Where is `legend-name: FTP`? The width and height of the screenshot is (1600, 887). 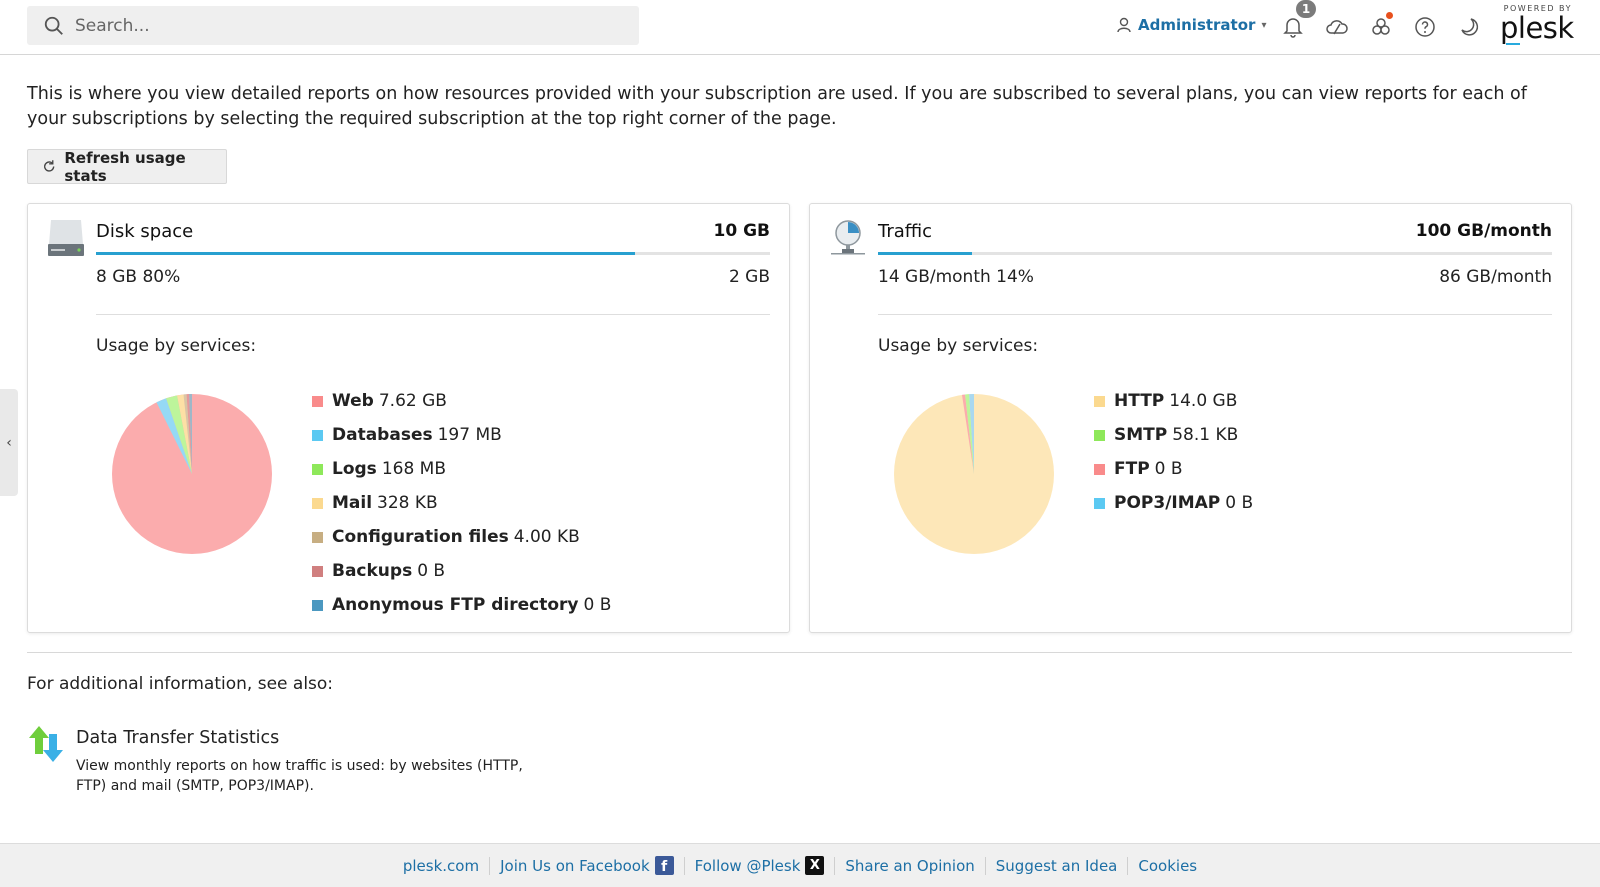 legend-name: FTP is located at coordinates (1132, 469).